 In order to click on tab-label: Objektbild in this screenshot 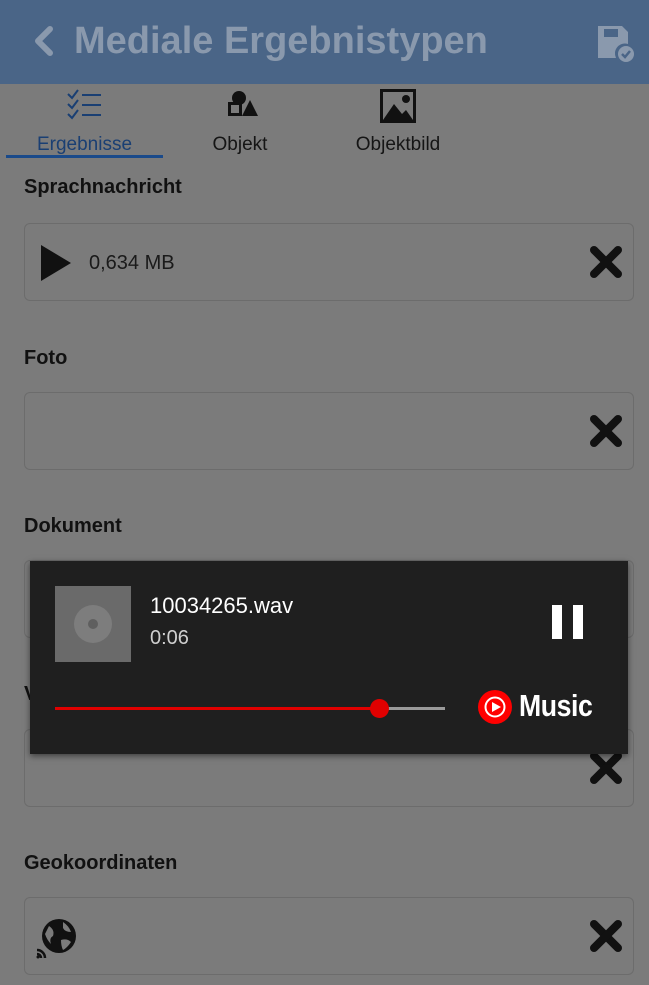, I will do `click(398, 144)`.